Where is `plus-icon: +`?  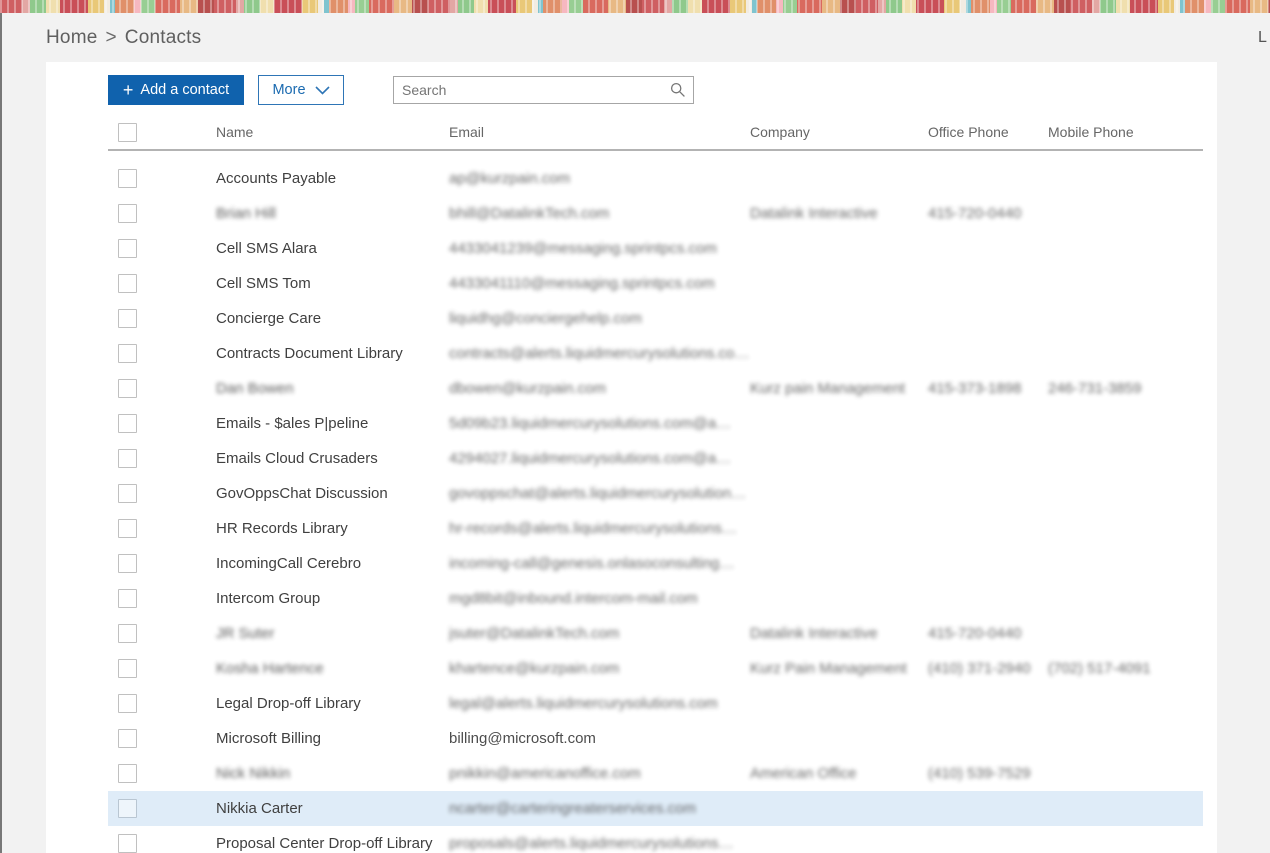
plus-icon: + is located at coordinates (128, 90).